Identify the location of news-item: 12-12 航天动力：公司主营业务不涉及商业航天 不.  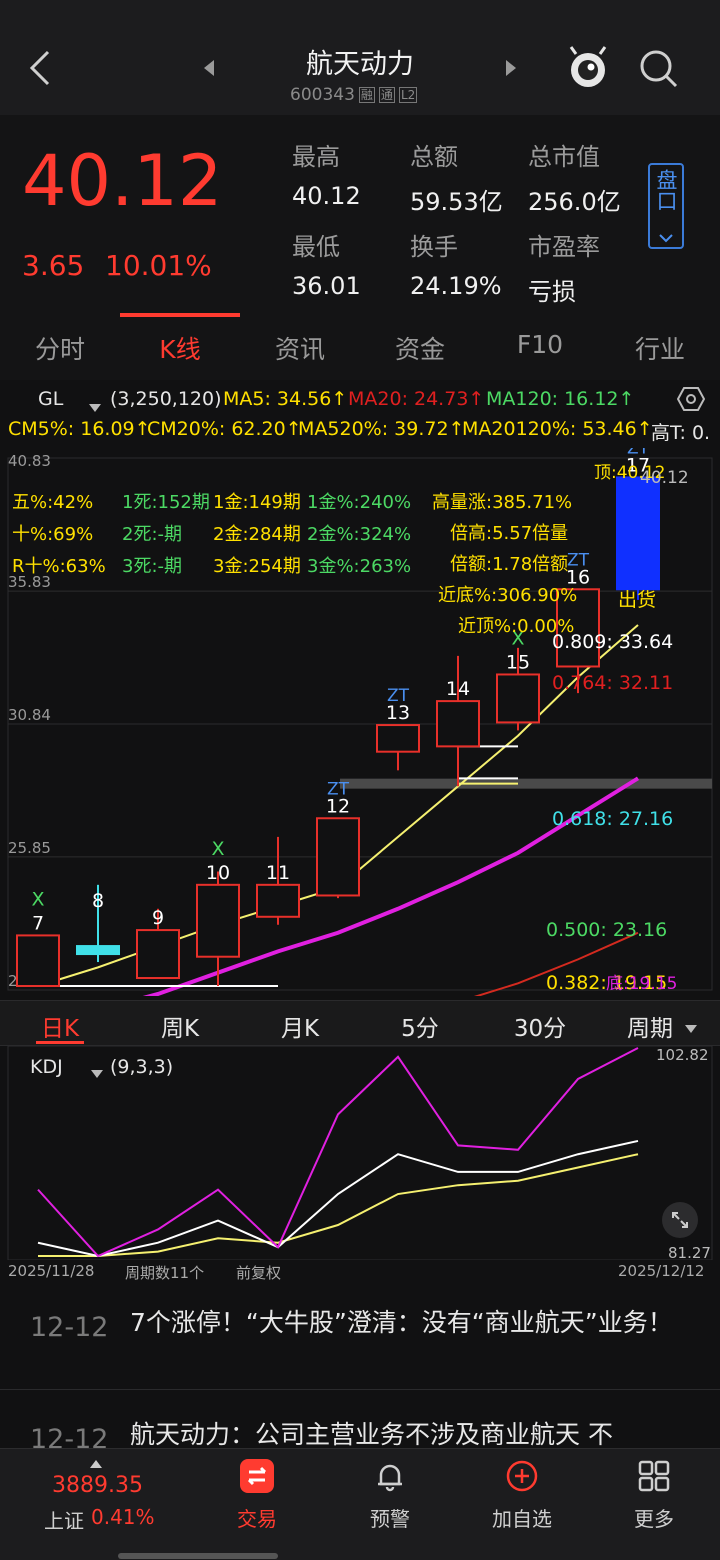
(360, 1422).